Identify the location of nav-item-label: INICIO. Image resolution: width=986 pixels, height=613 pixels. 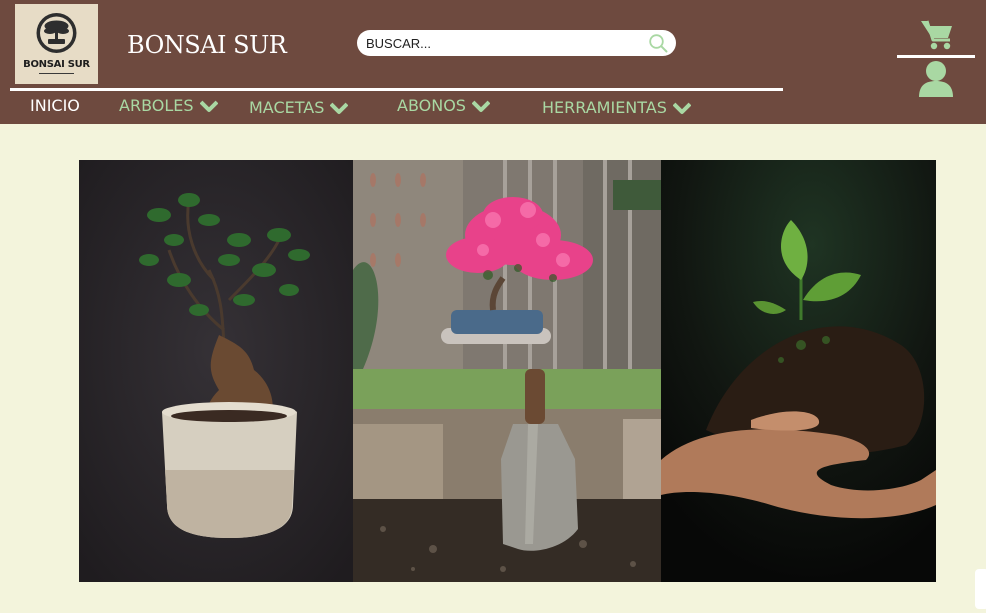
(55, 105).